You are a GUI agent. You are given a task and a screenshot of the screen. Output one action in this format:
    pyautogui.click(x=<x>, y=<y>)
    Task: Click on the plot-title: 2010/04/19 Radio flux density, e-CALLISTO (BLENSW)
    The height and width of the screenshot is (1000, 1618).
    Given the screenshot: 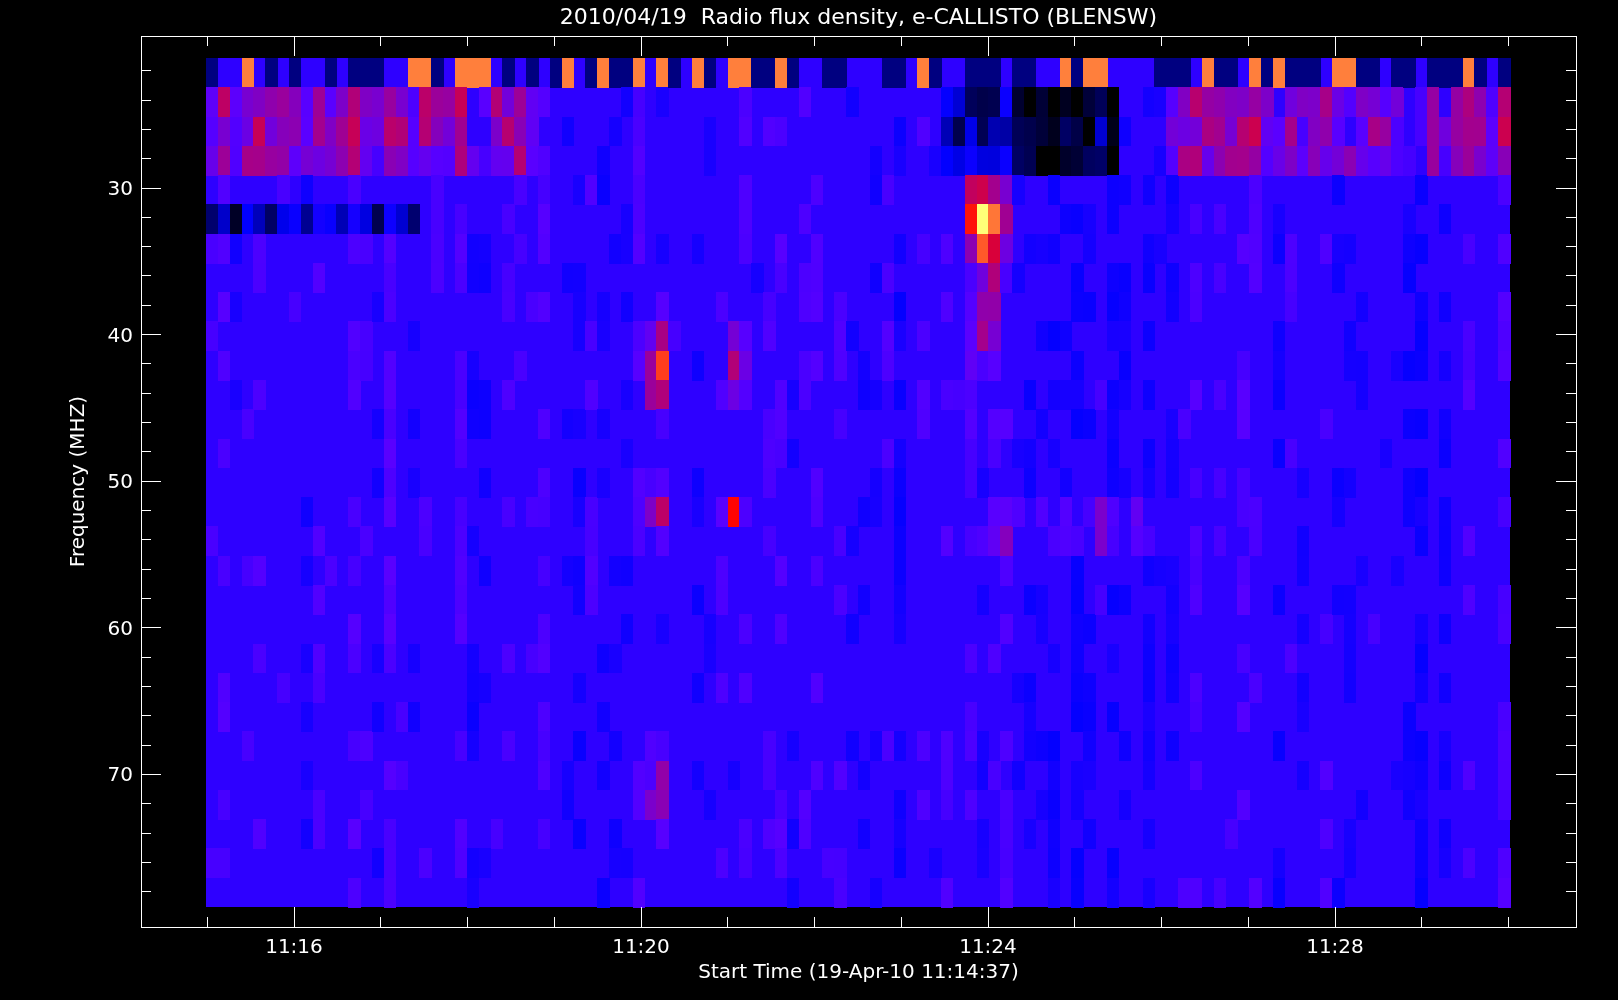 What is the action you would take?
    pyautogui.click(x=858, y=16)
    